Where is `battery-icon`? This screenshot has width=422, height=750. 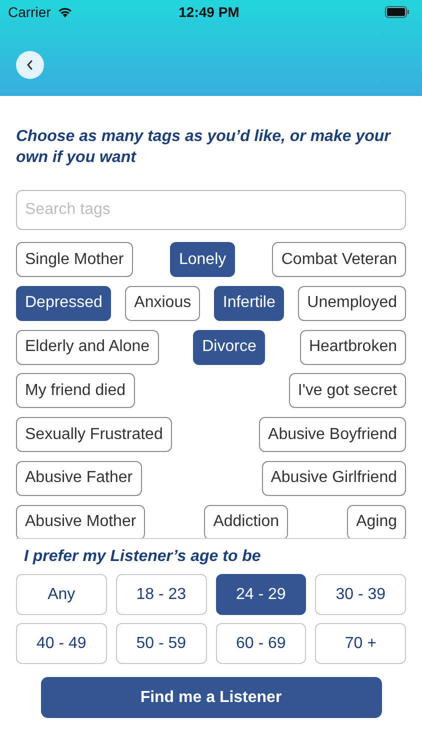
battery-icon is located at coordinates (397, 12).